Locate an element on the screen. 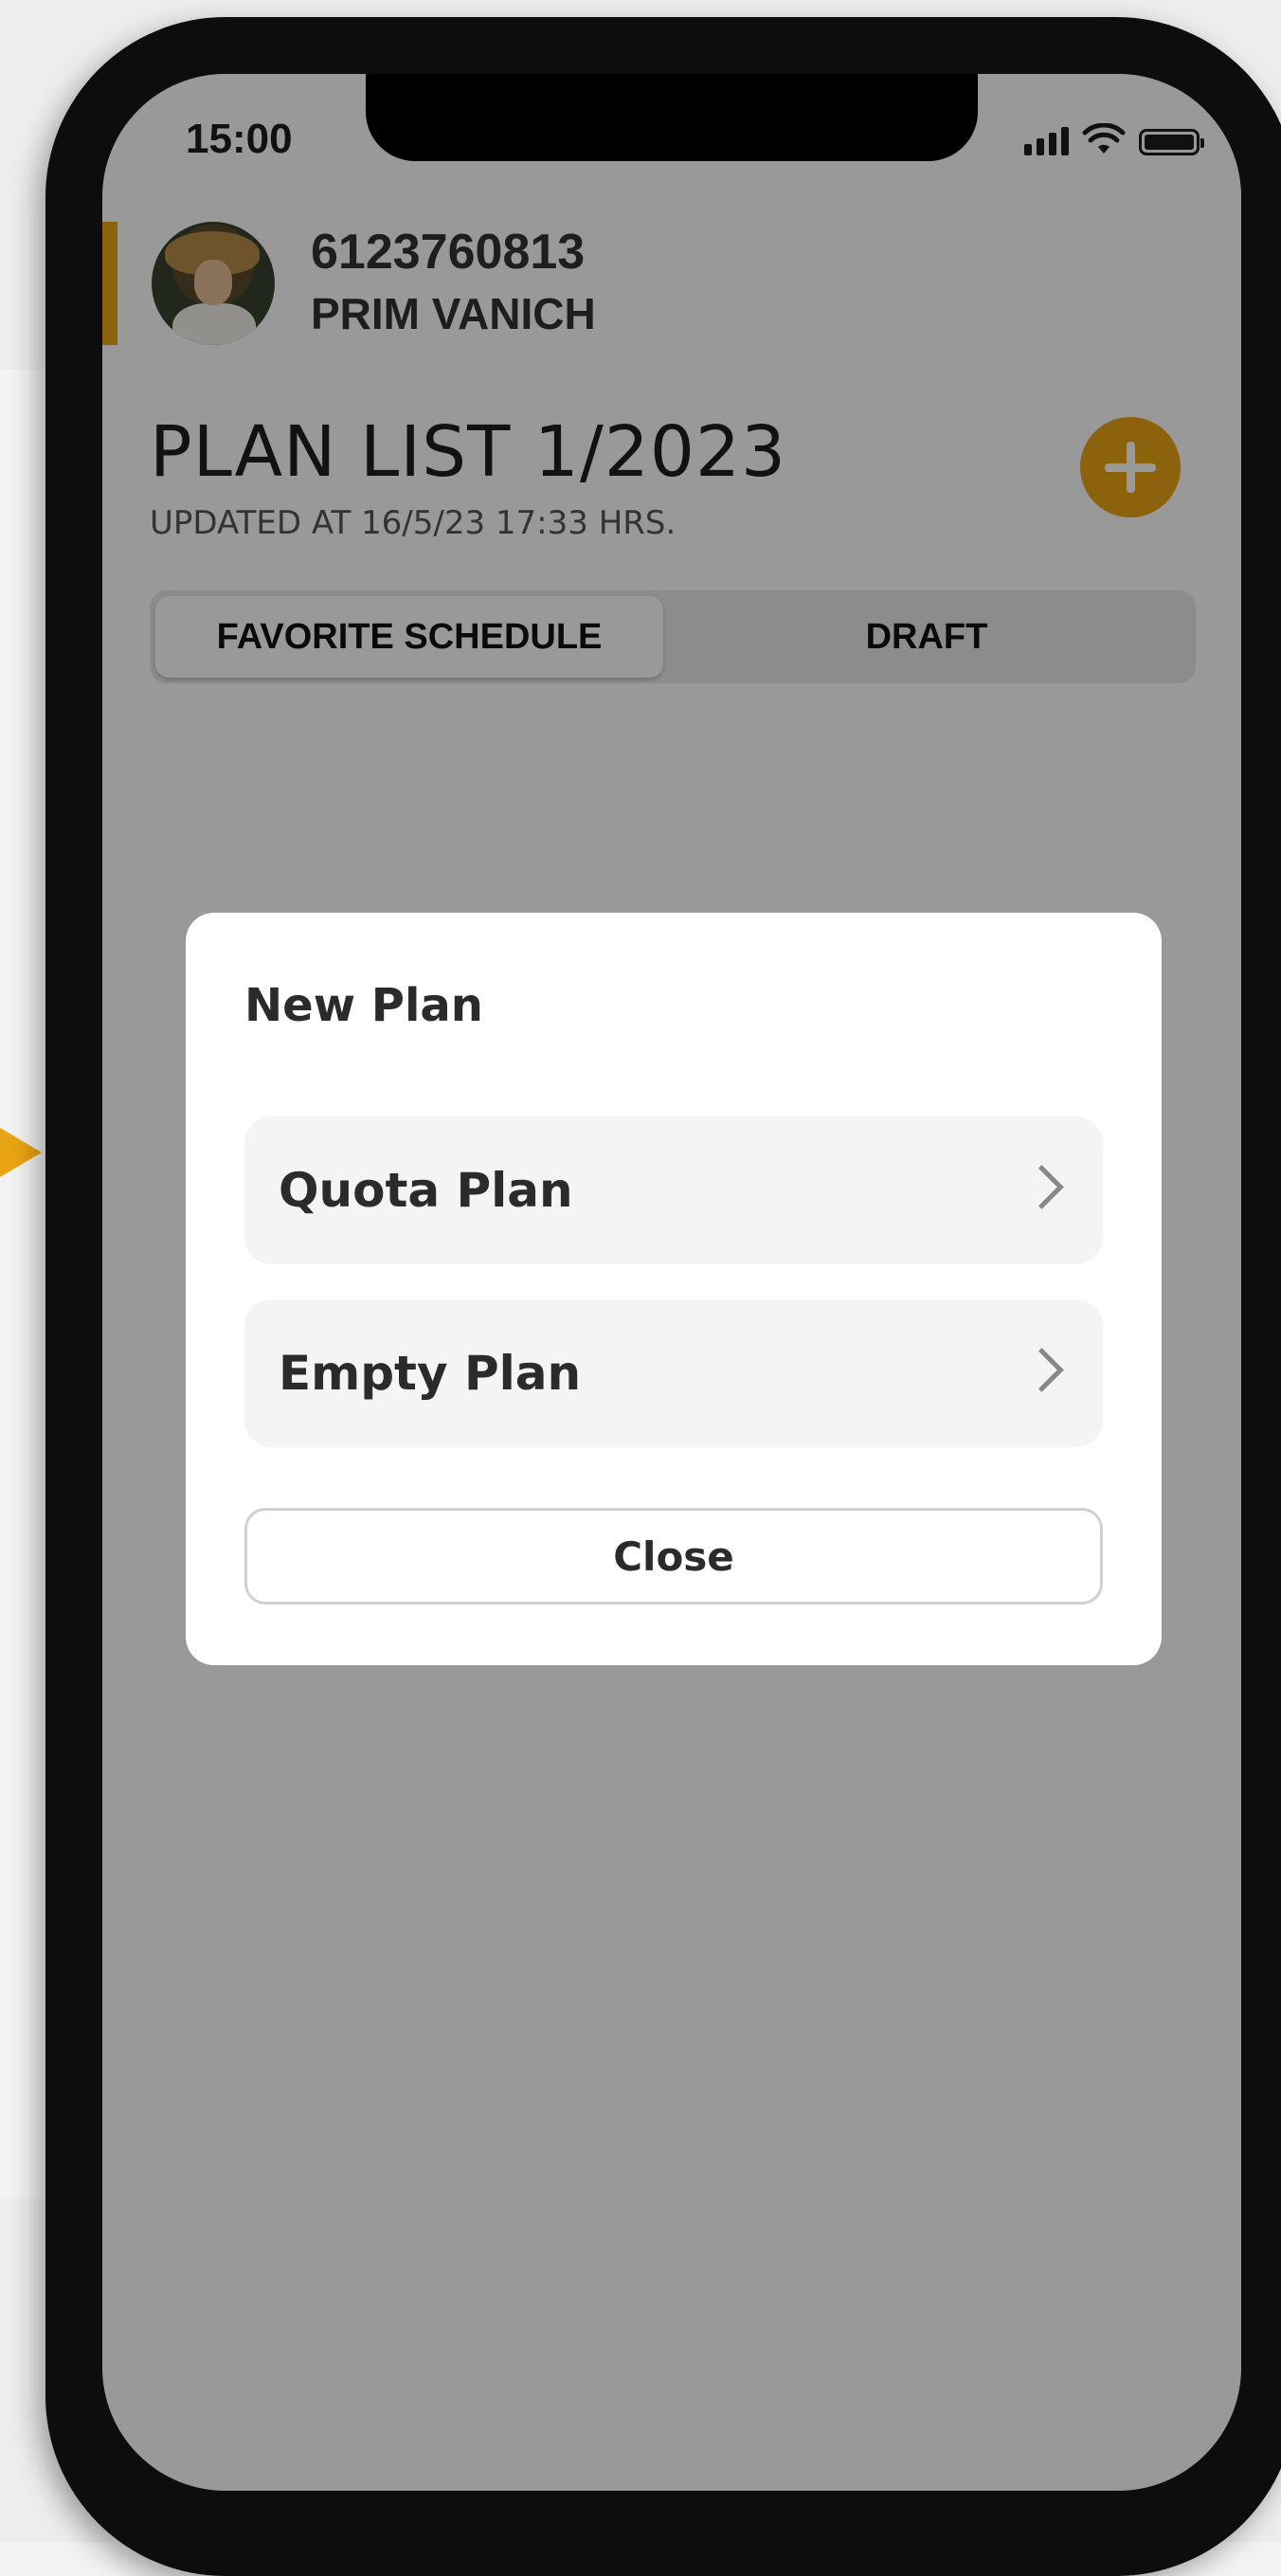 Image resolution: width=1281 pixels, height=2576 pixels. empty-plan-option: Empty Plan is located at coordinates (673, 1373).